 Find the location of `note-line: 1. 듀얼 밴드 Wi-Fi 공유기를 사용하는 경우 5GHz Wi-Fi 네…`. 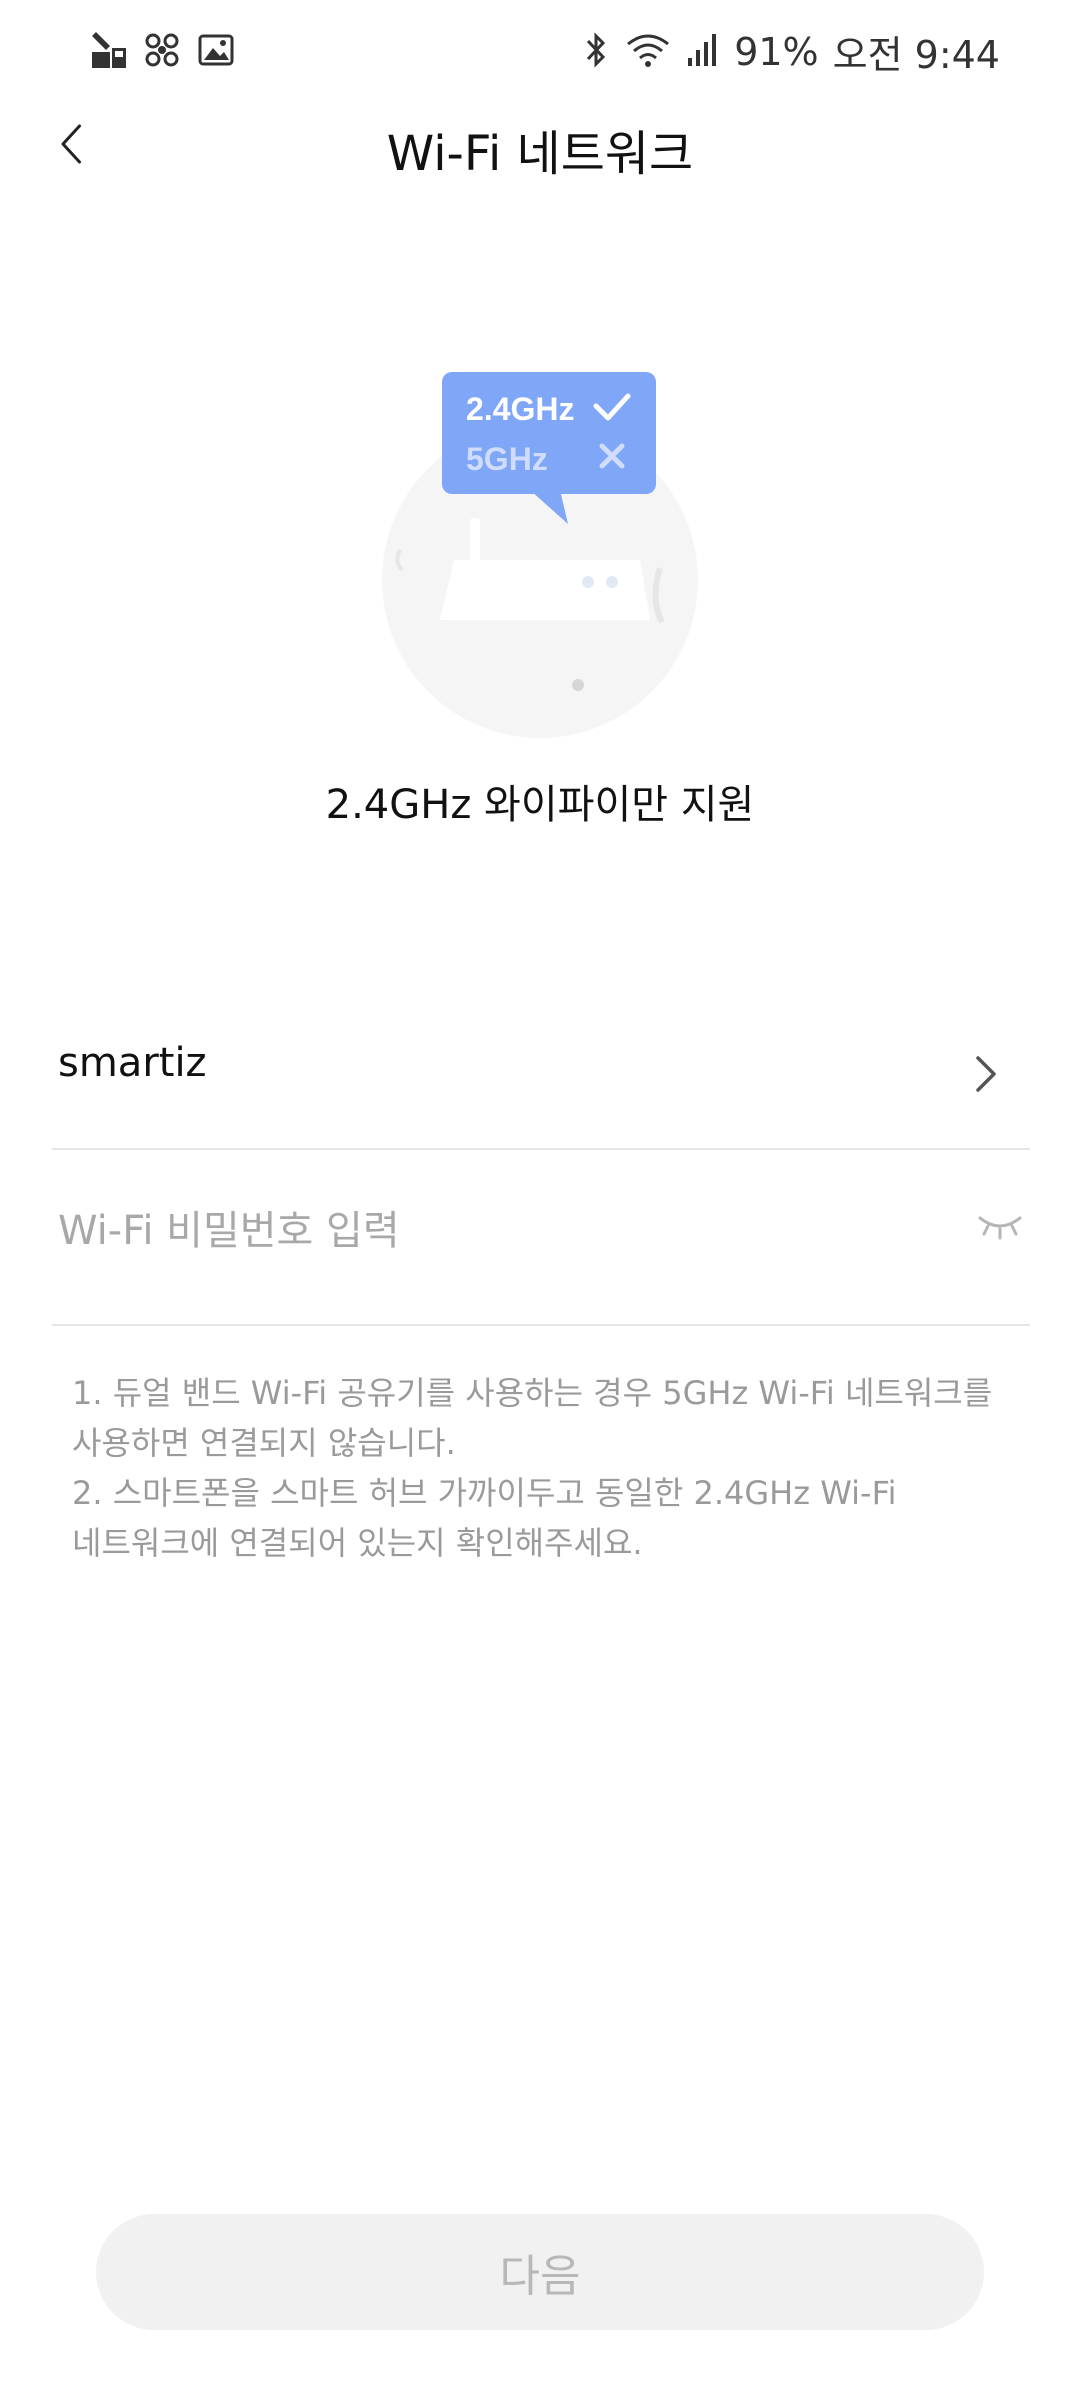

note-line: 1. 듀얼 밴드 Wi-Fi 공유기를 사용하는 경우 5GHz Wi-Fi 네… is located at coordinates (532, 1393).